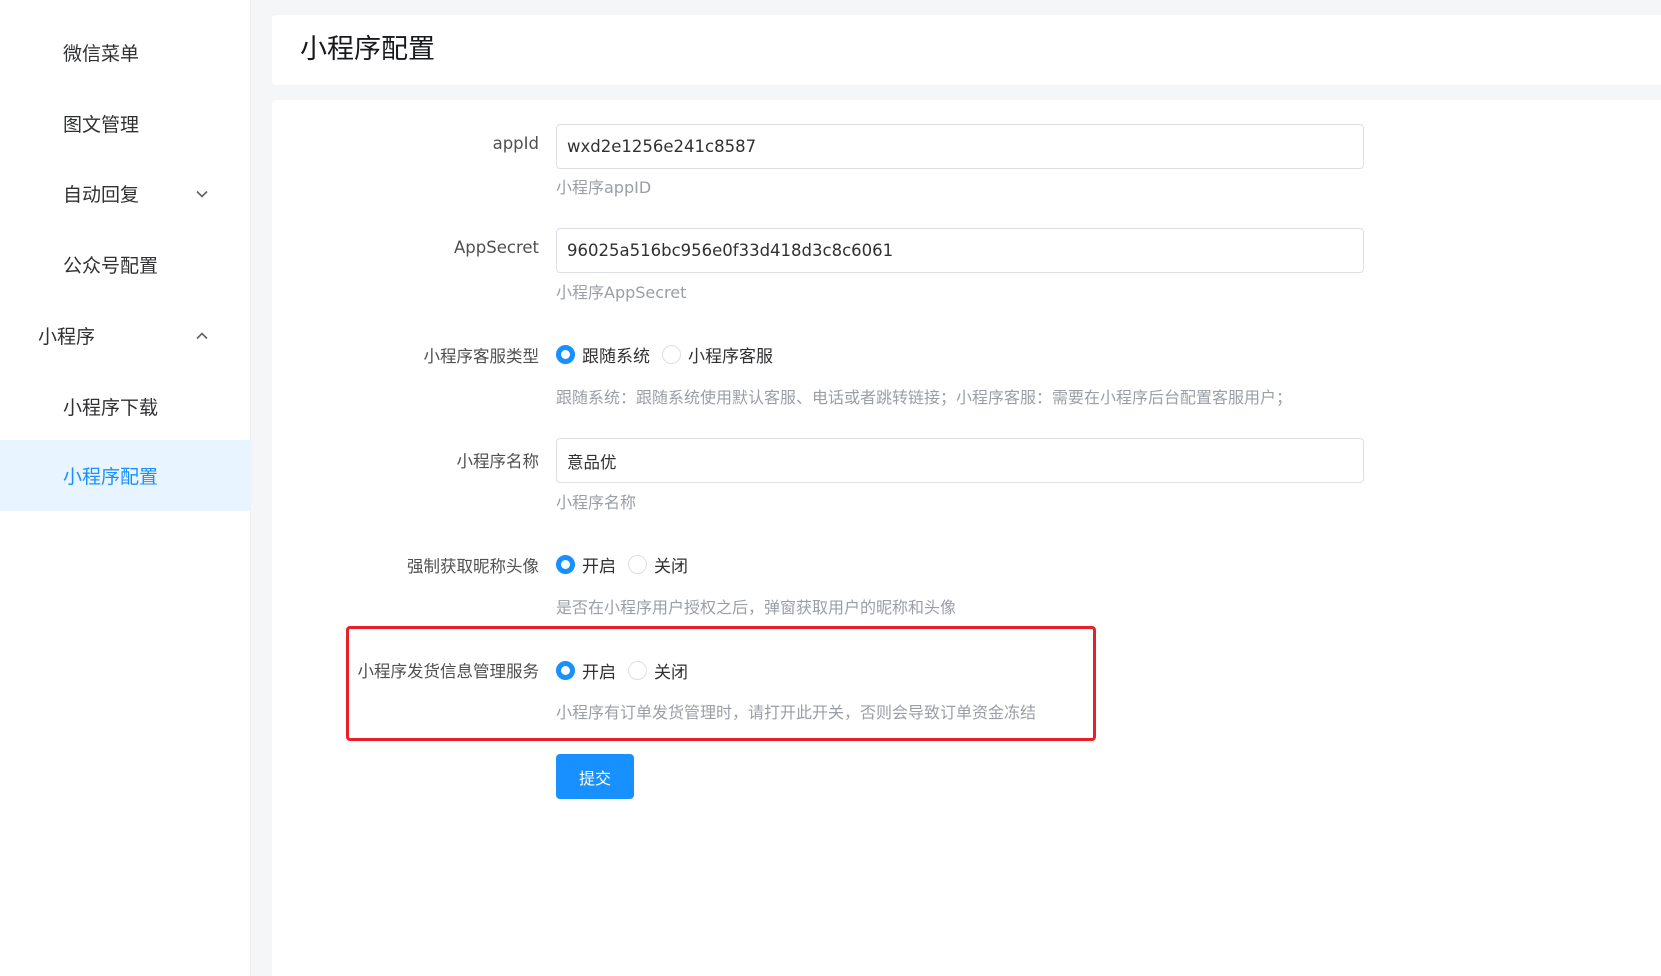  What do you see at coordinates (101, 195) in the screenshot?
I see `sidebar-item-label: 自动回复` at bounding box center [101, 195].